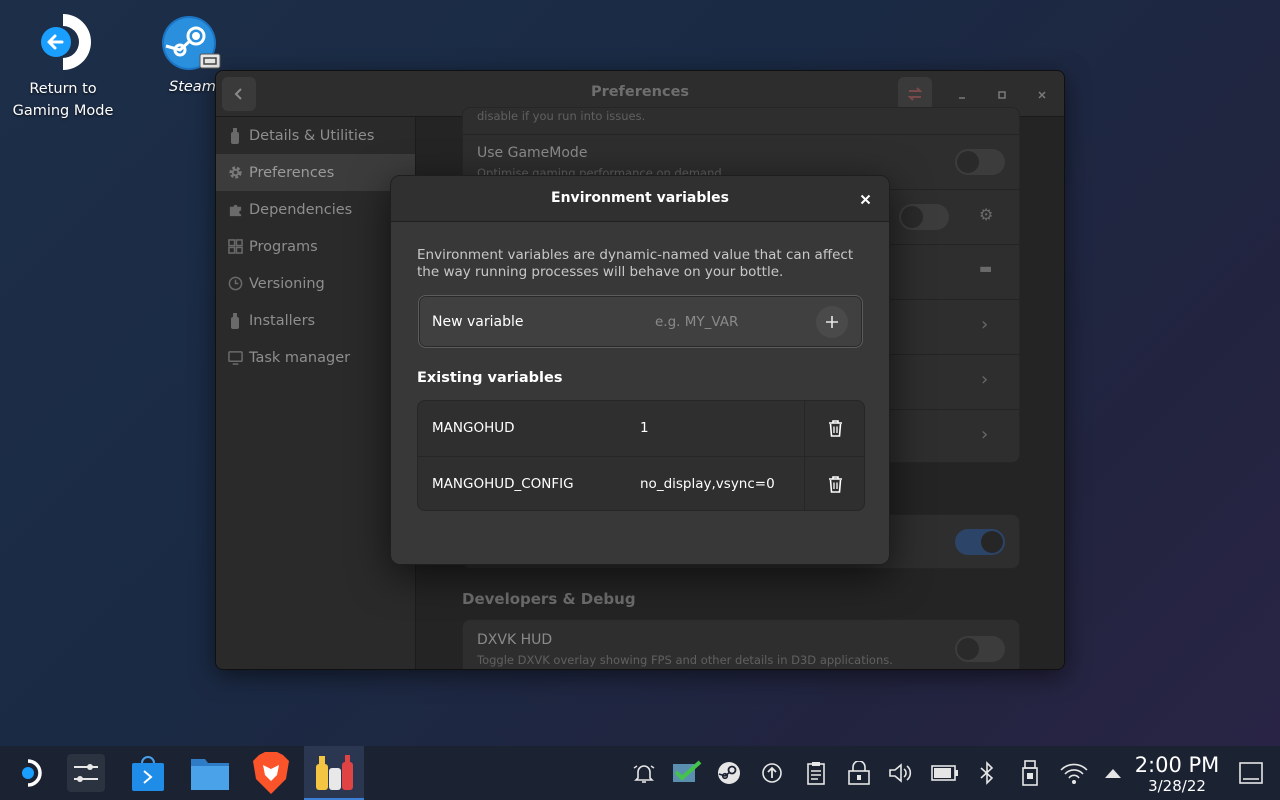 The image size is (1280, 800). What do you see at coordinates (312, 135) in the screenshot?
I see `sidebar-item-label: Details & Utilities` at bounding box center [312, 135].